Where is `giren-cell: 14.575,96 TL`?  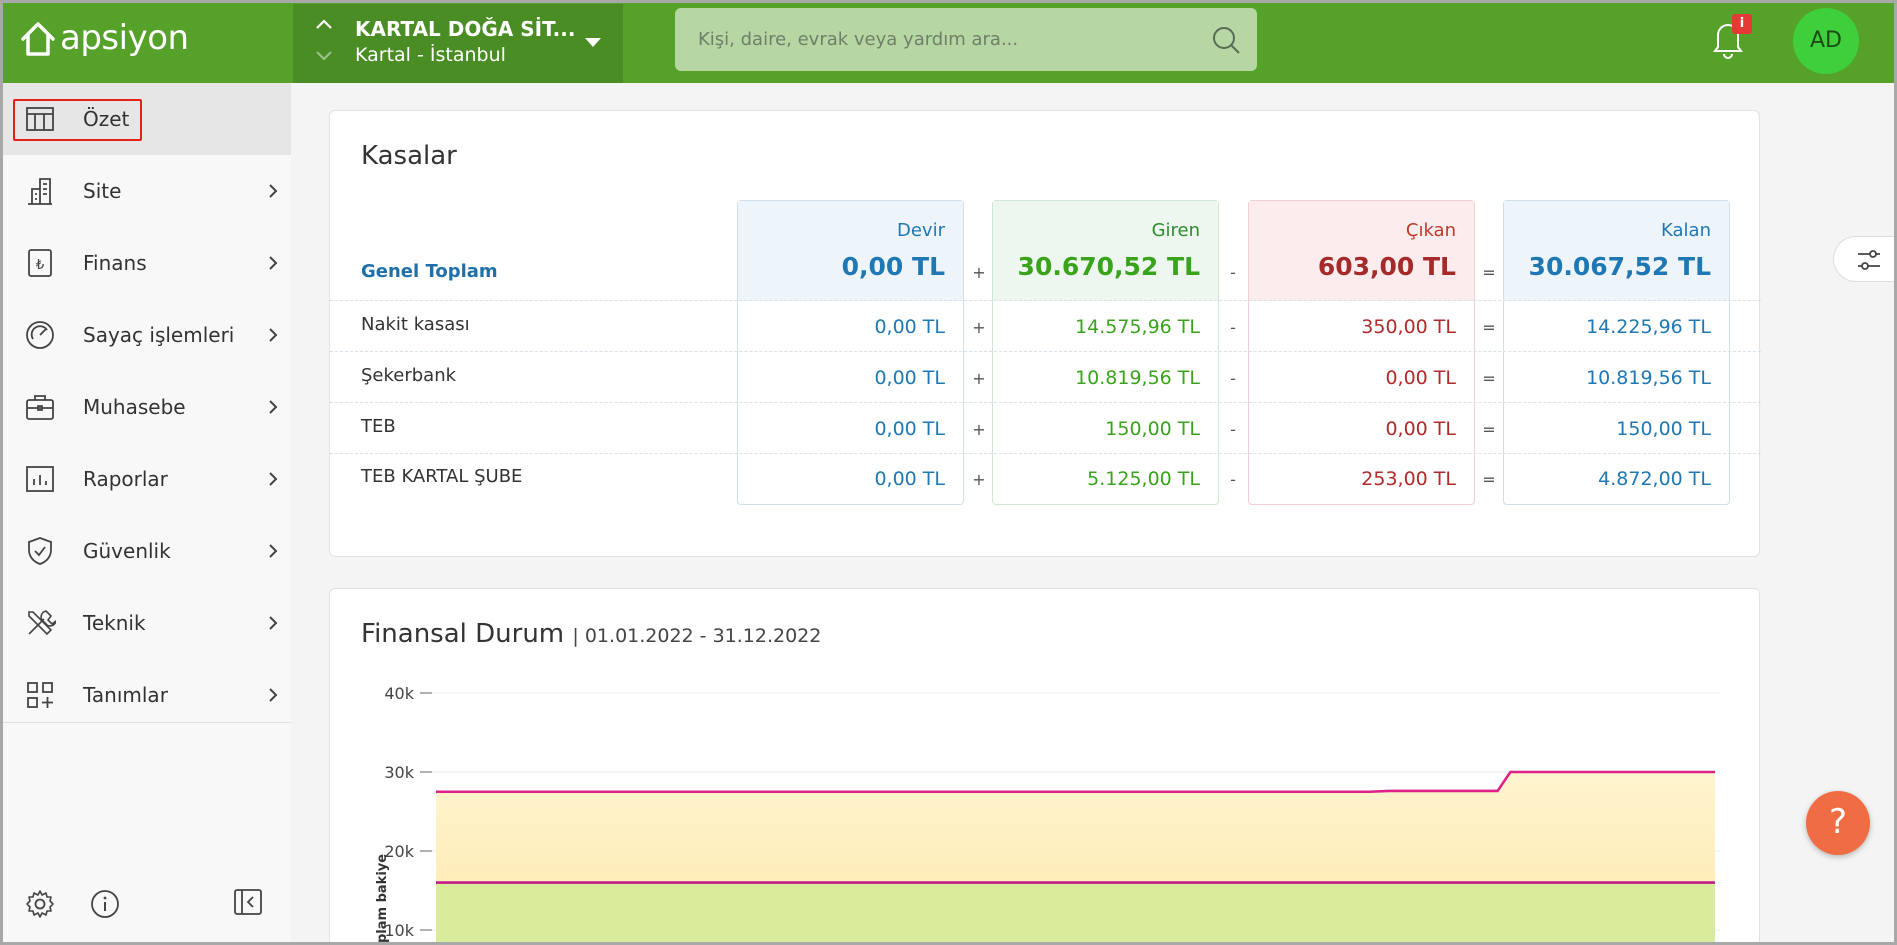
giren-cell: 14.575,96 TL is located at coordinates (1137, 327).